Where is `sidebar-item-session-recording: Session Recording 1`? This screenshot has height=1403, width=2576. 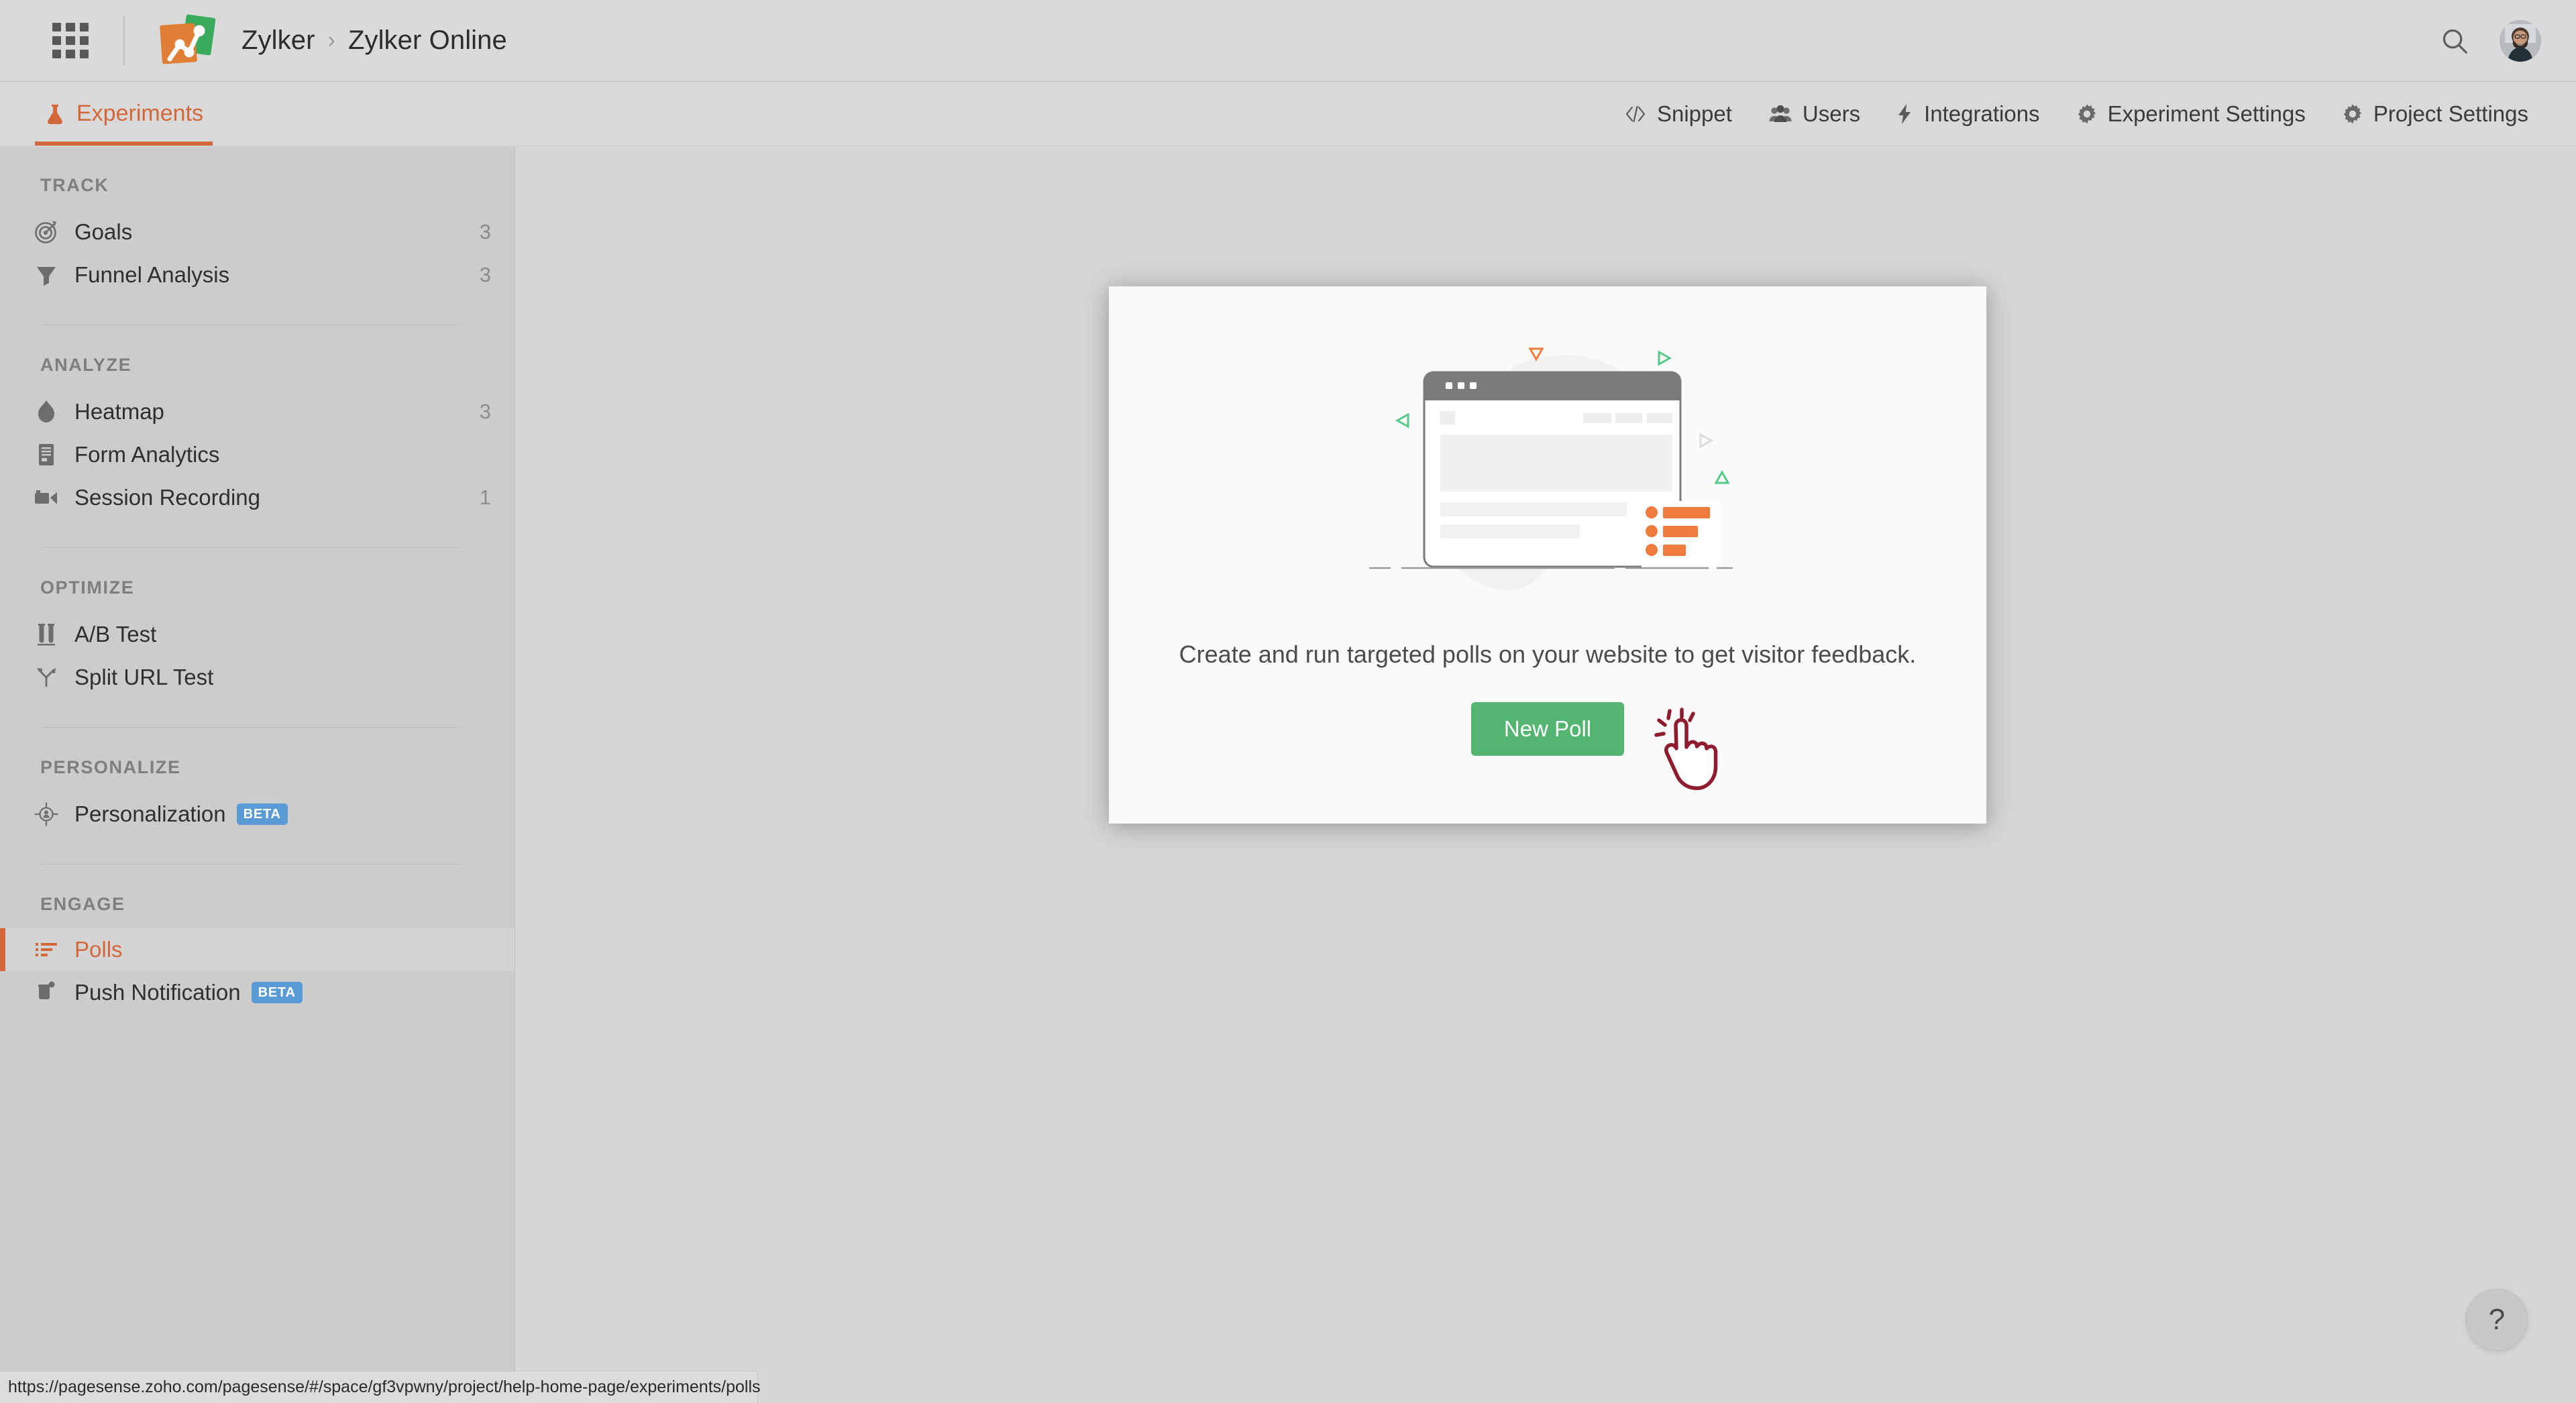
sidebar-item-session-recording: Session Recording 1 is located at coordinates (257, 497).